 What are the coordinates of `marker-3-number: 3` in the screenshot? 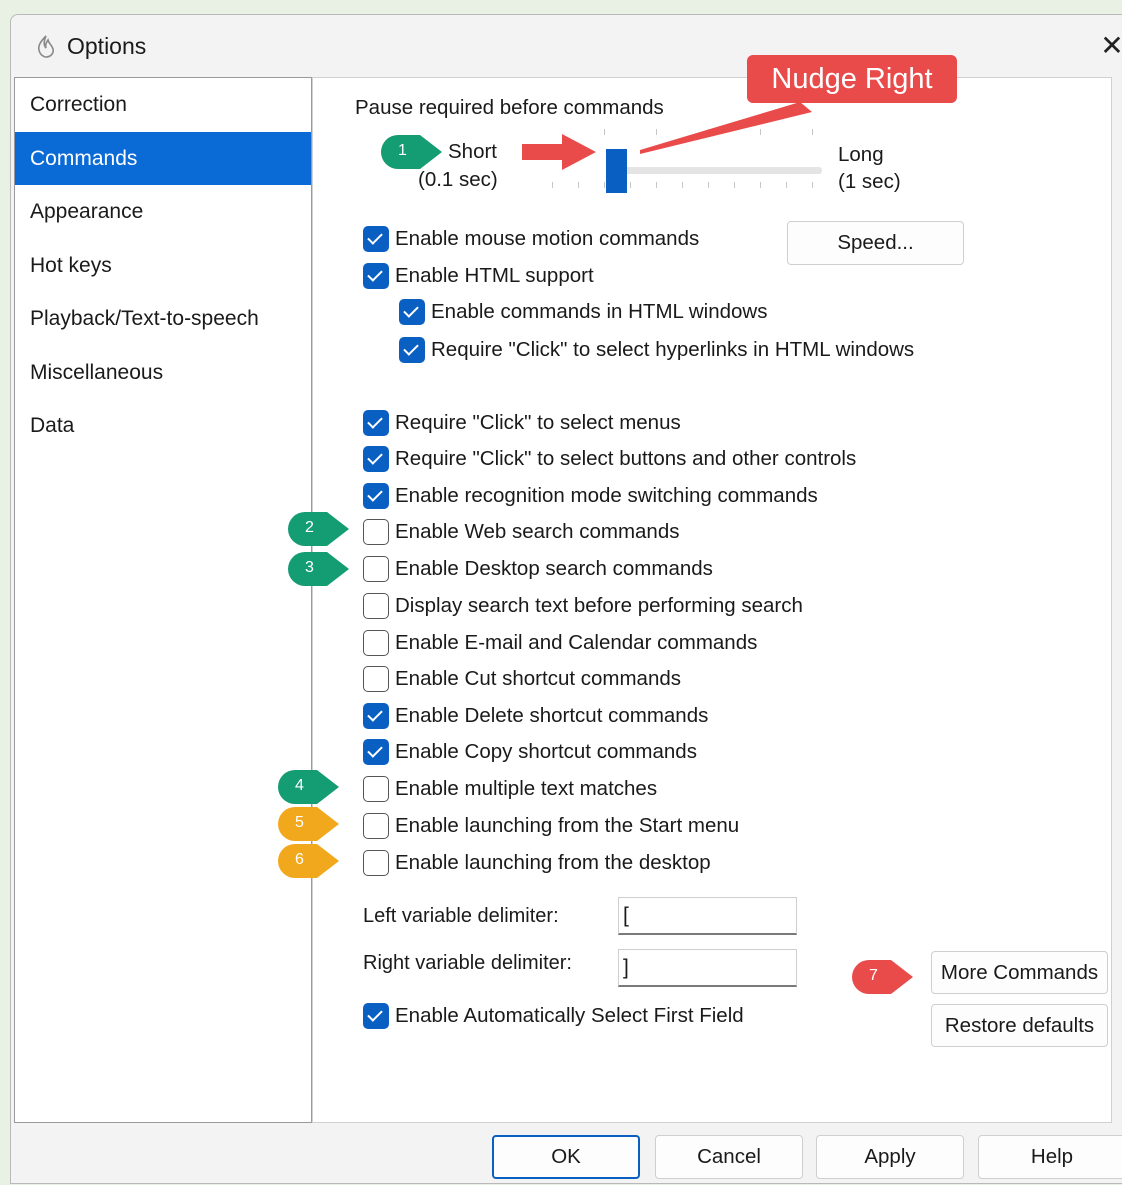 It's located at (309, 567).